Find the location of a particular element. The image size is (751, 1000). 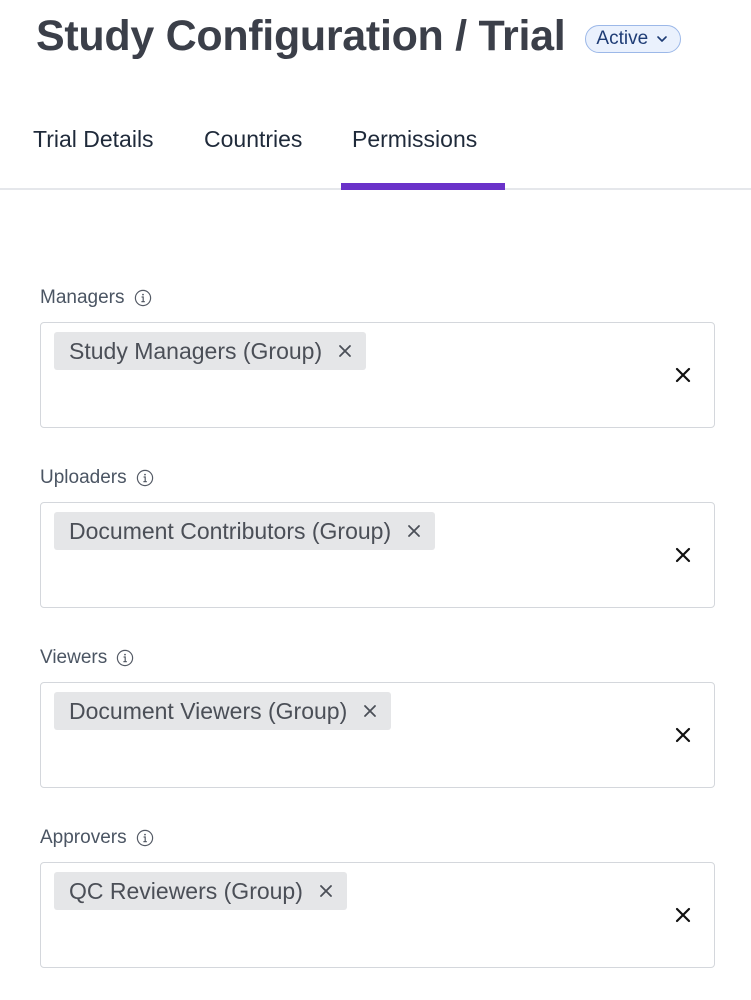

viewers-input: Document Viewers (Group) is located at coordinates (377, 735).